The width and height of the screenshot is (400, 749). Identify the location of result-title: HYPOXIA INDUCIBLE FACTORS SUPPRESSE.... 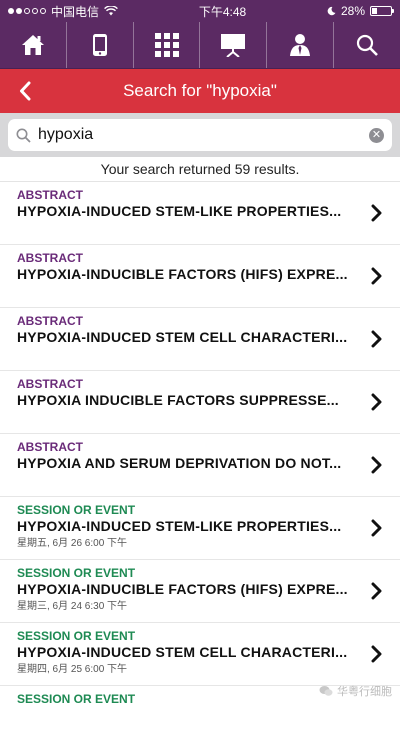
(178, 400).